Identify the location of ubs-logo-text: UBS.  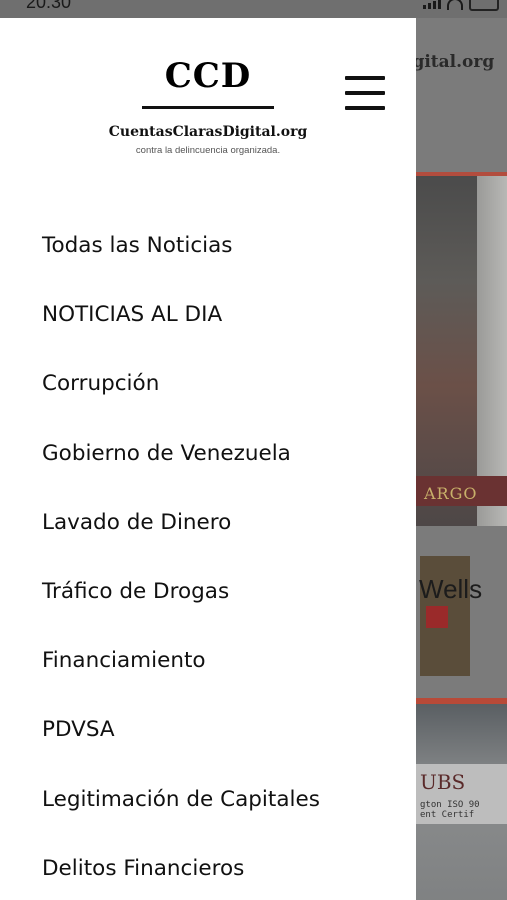
(443, 782).